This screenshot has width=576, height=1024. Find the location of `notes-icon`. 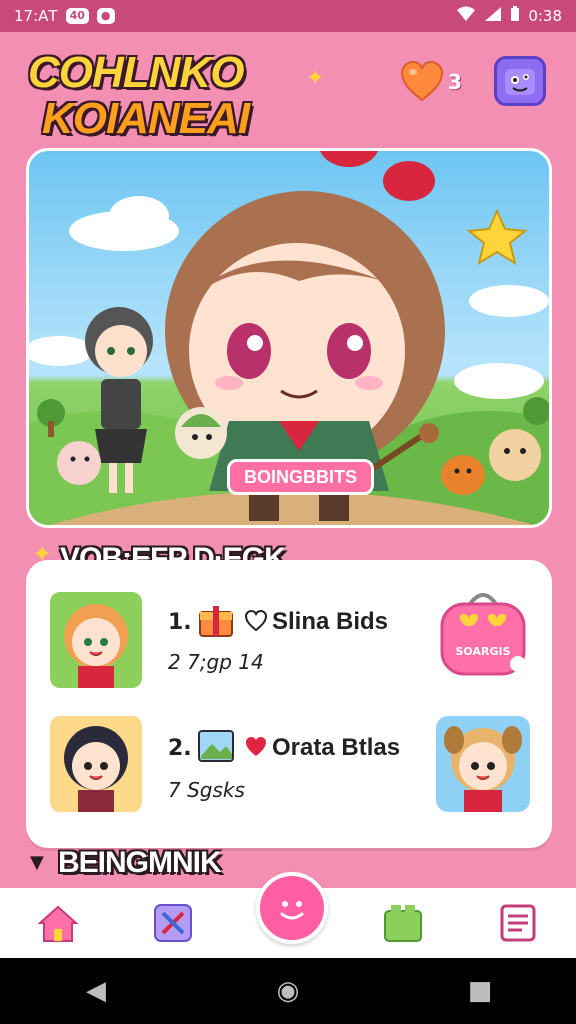

notes-icon is located at coordinates (518, 923).